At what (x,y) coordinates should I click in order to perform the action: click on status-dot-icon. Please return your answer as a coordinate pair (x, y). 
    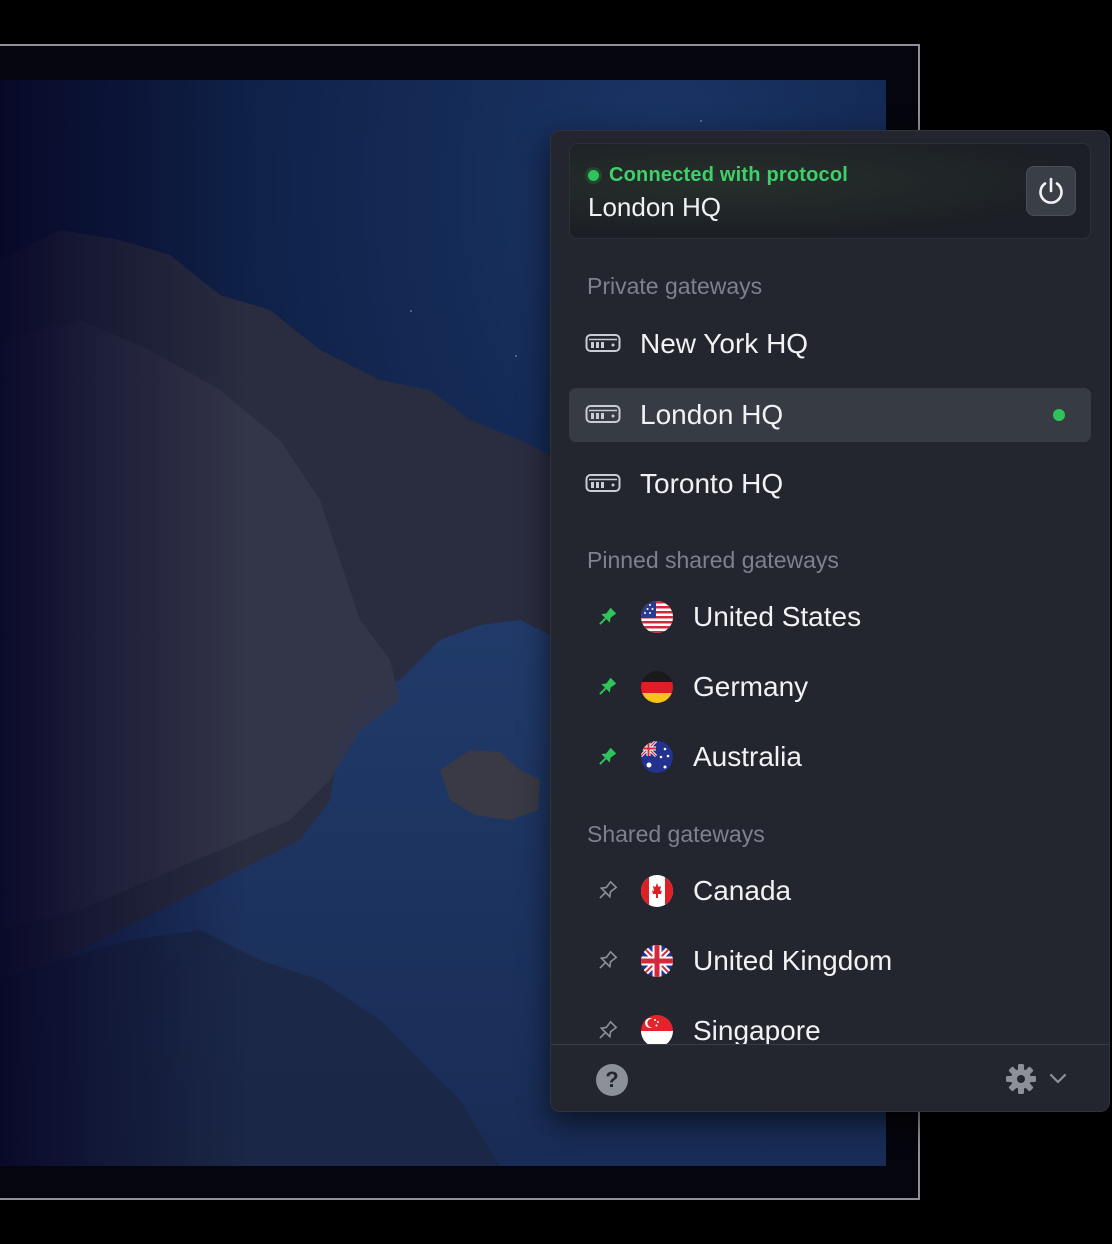
    Looking at the image, I should click on (593, 175).